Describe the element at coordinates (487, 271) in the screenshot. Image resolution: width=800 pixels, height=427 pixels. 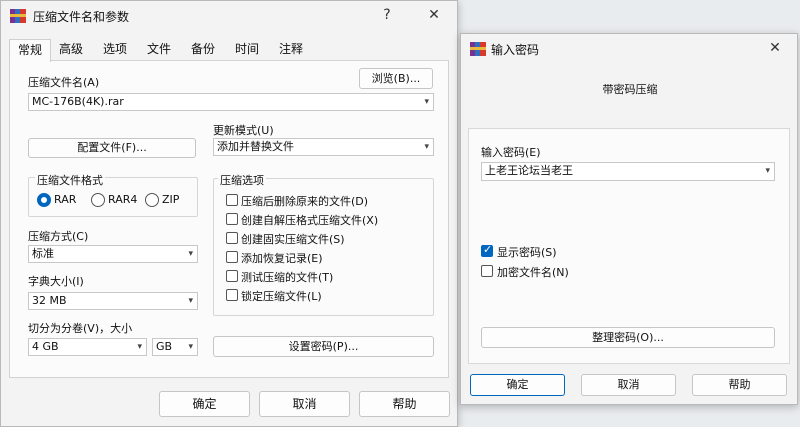
I see `encrypt-names-checkbox` at that location.